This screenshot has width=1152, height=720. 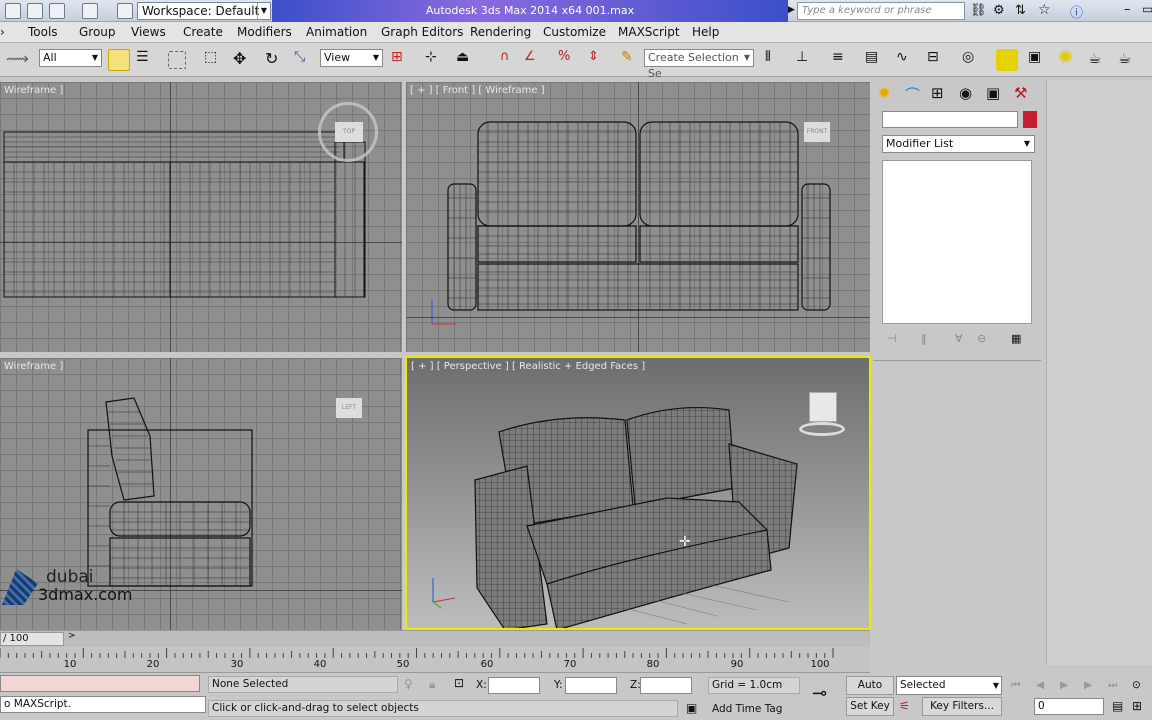 What do you see at coordinates (822, 415) in the screenshot?
I see `viewcube` at bounding box center [822, 415].